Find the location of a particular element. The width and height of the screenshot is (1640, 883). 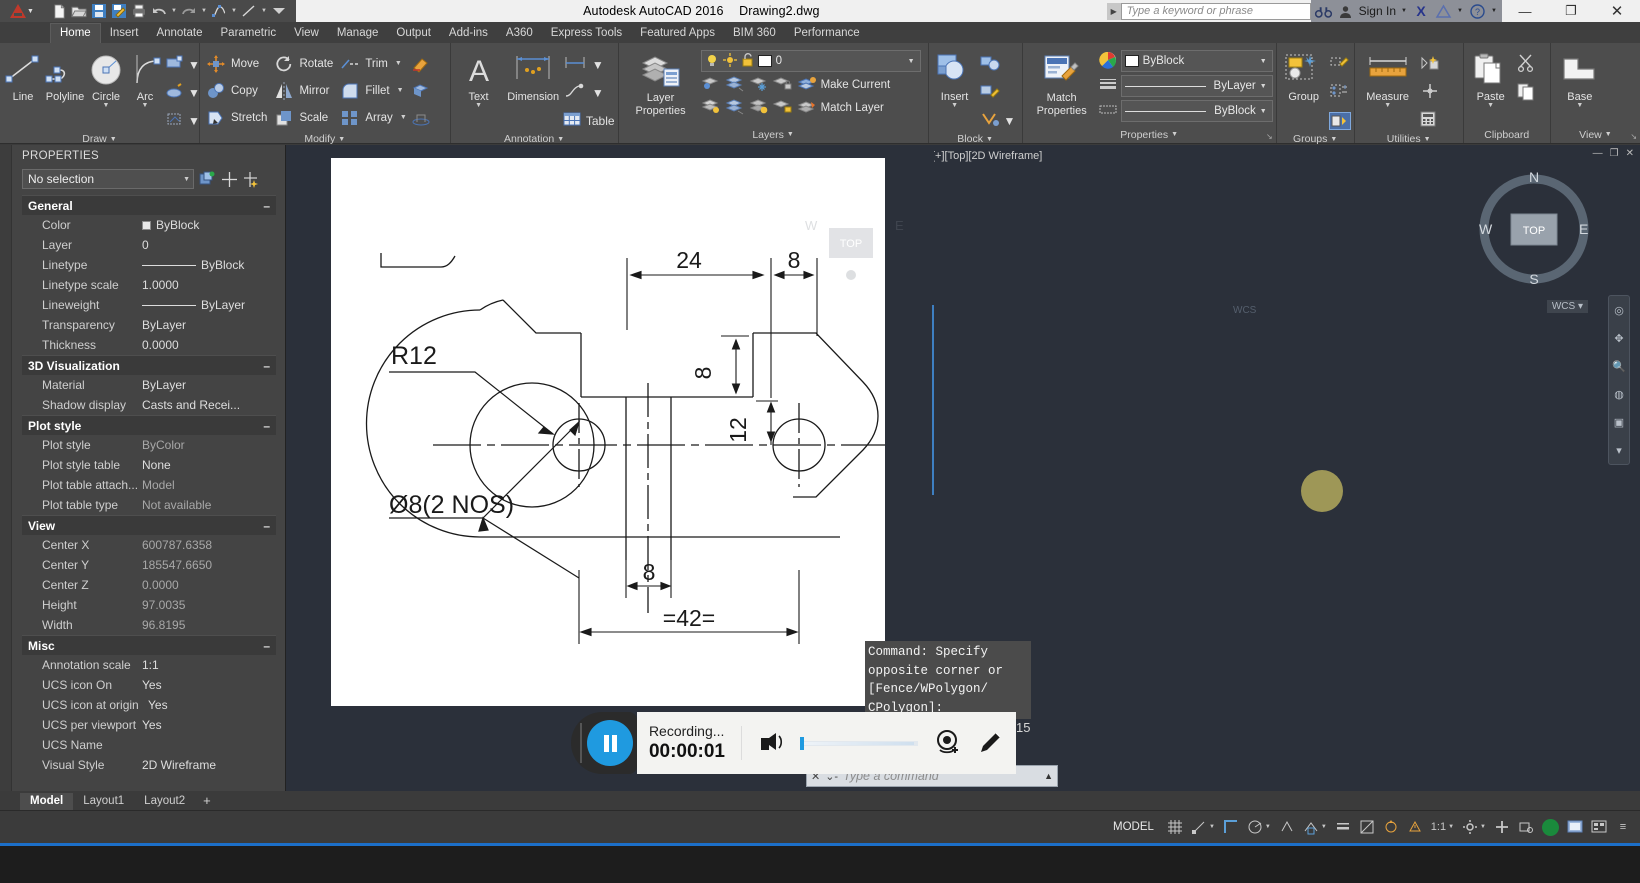

selection-combo: No selection ▼ is located at coordinates (108, 179).